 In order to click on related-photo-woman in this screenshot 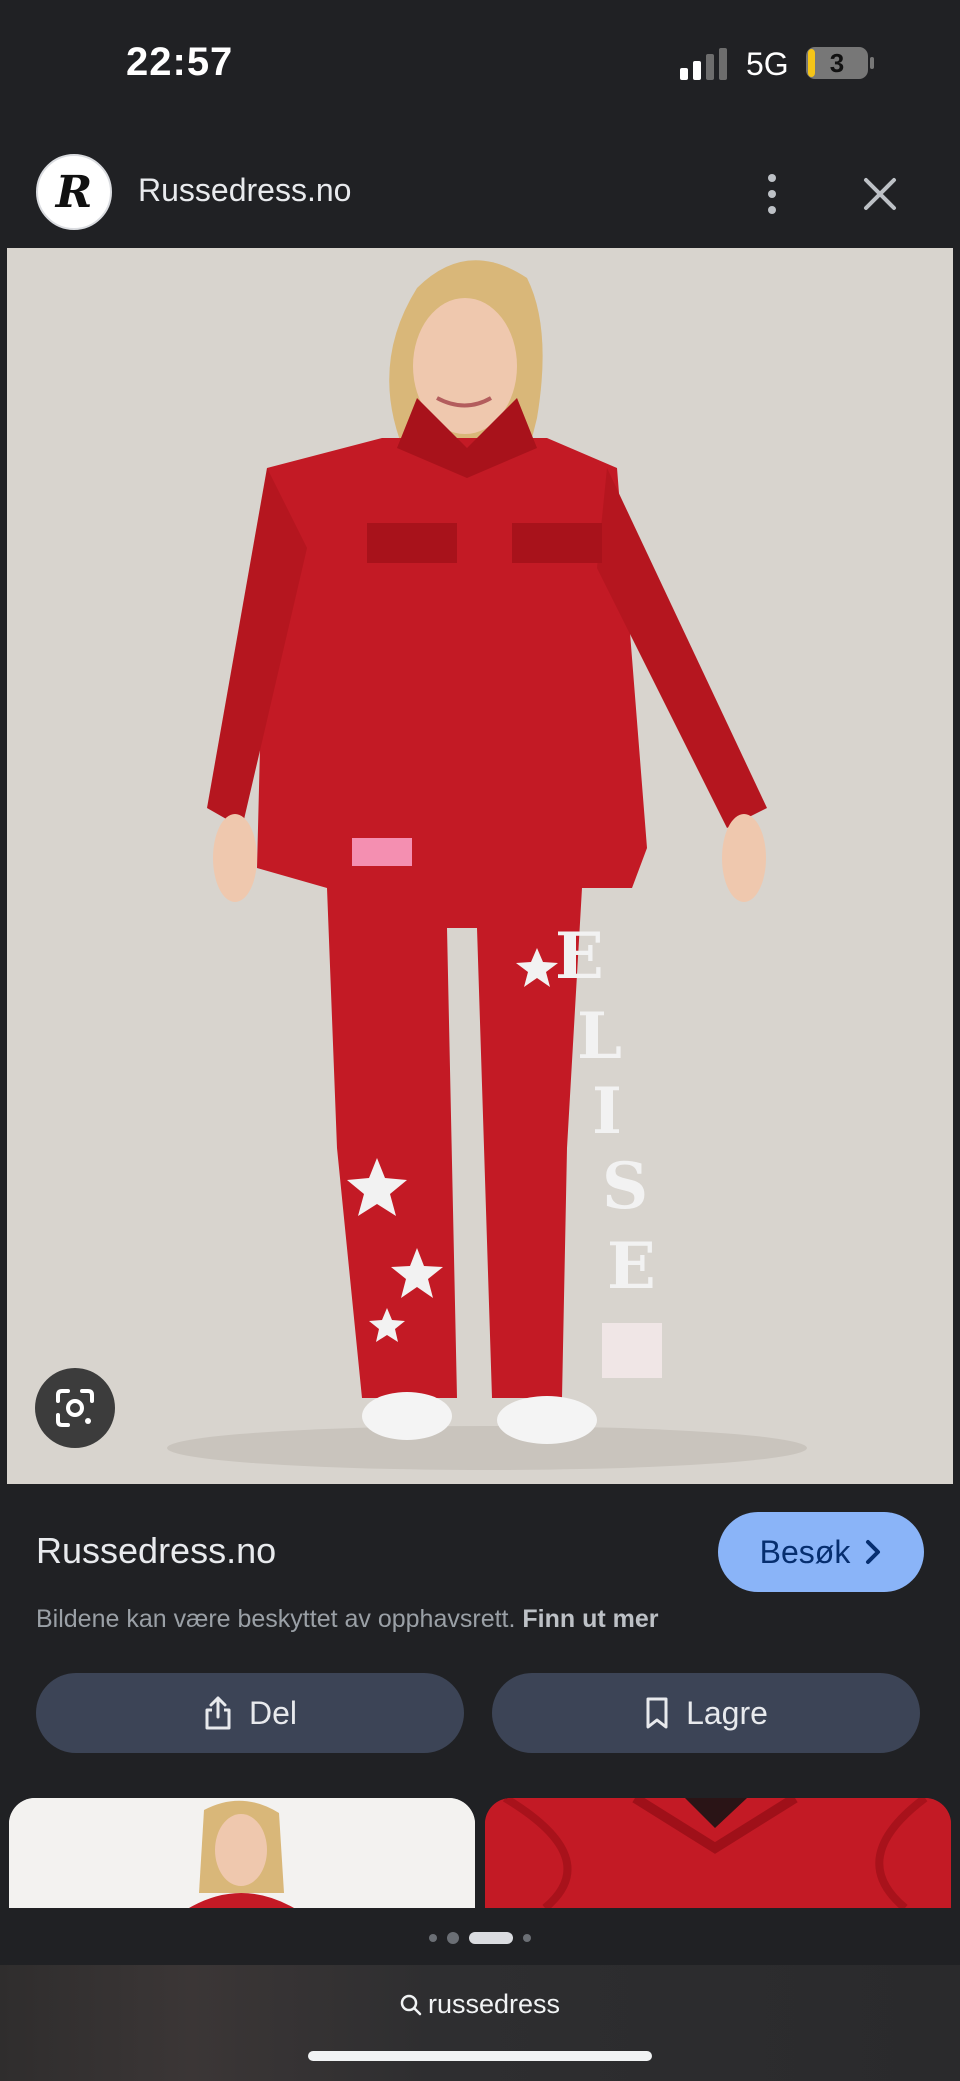, I will do `click(242, 1853)`.